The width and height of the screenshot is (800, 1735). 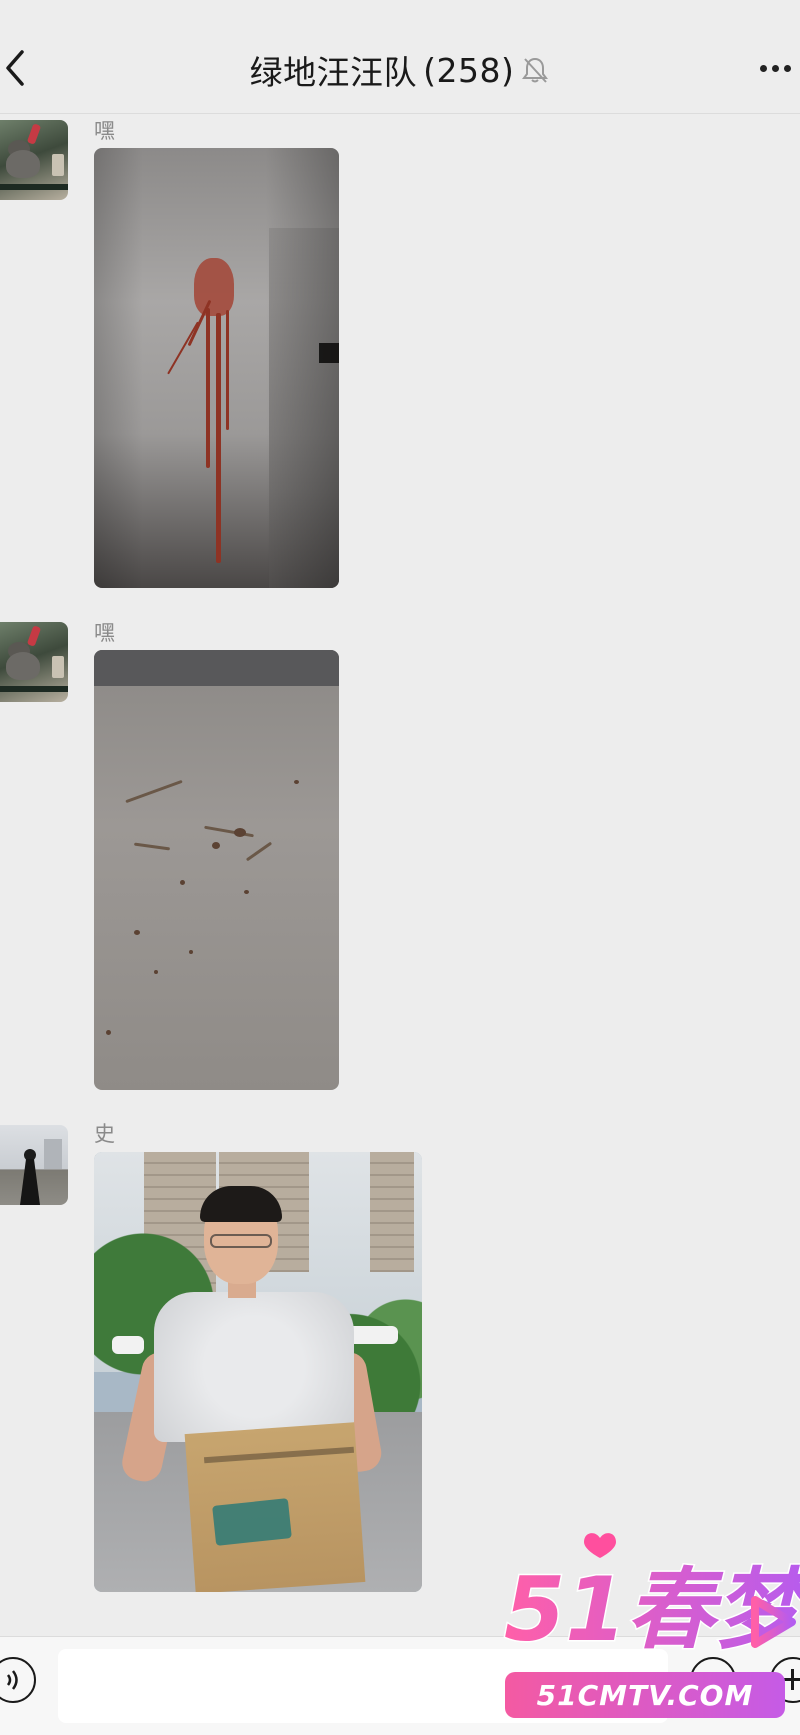 I want to click on bell-off-icon, so click(x=535, y=70).